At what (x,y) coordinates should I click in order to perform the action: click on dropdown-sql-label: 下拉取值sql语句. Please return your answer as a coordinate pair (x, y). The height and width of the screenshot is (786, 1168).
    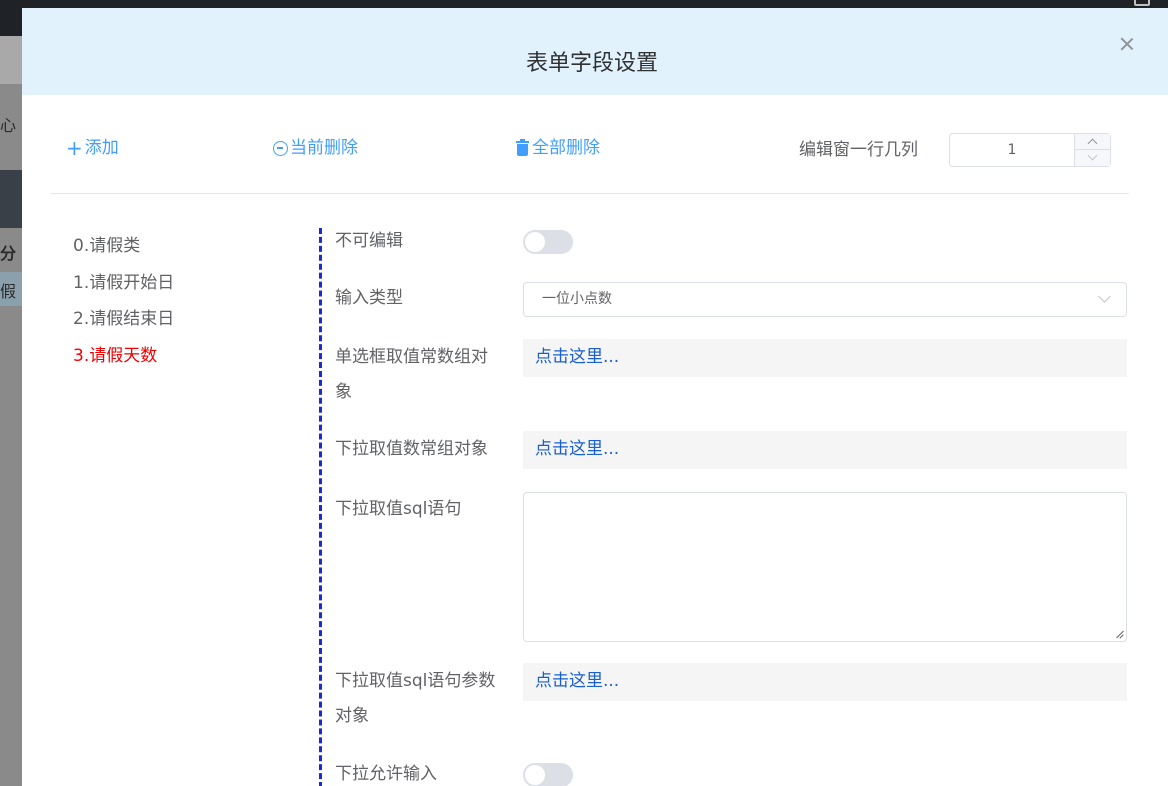
    Looking at the image, I should click on (398, 509).